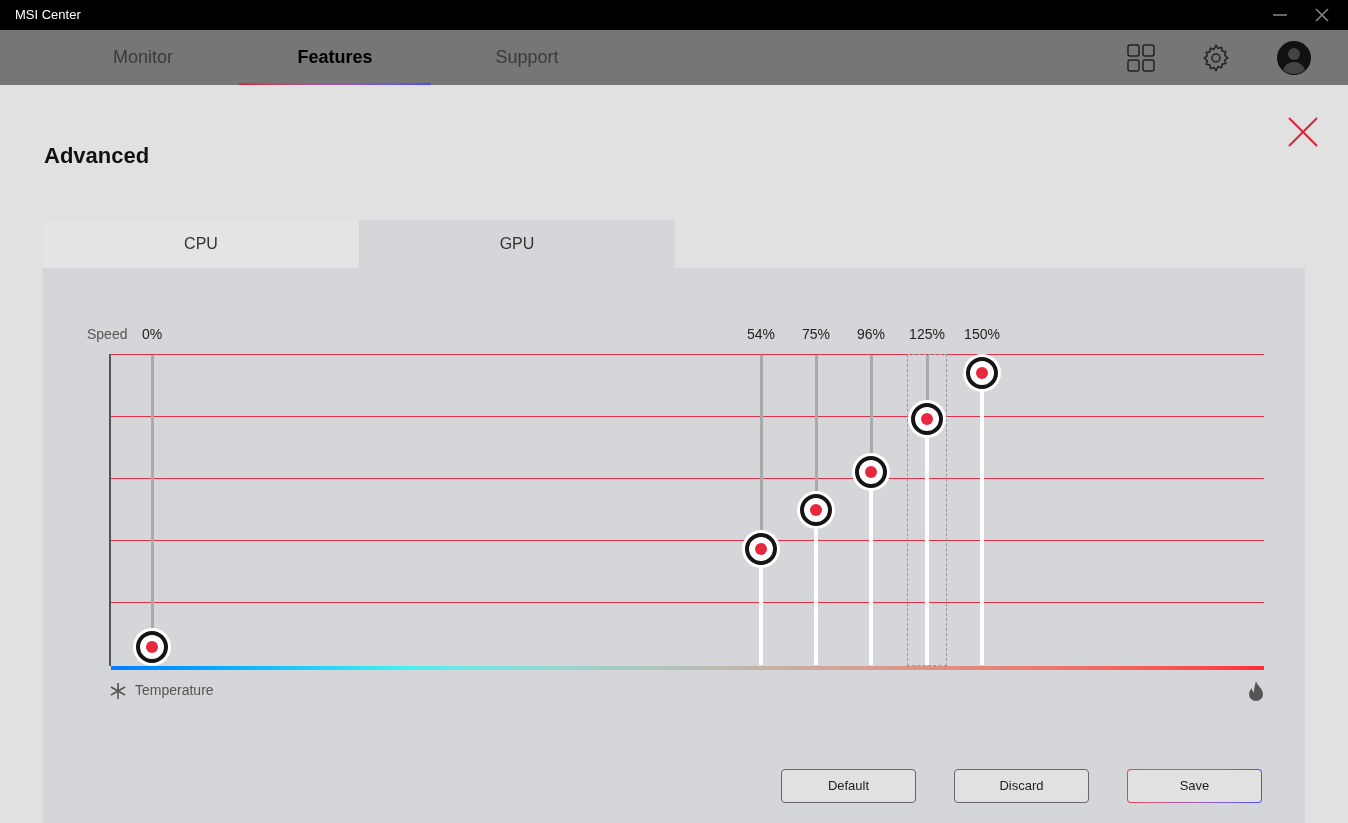 The image size is (1348, 823). Describe the element at coordinates (1294, 57) in the screenshot. I see `avatar-icon` at that location.